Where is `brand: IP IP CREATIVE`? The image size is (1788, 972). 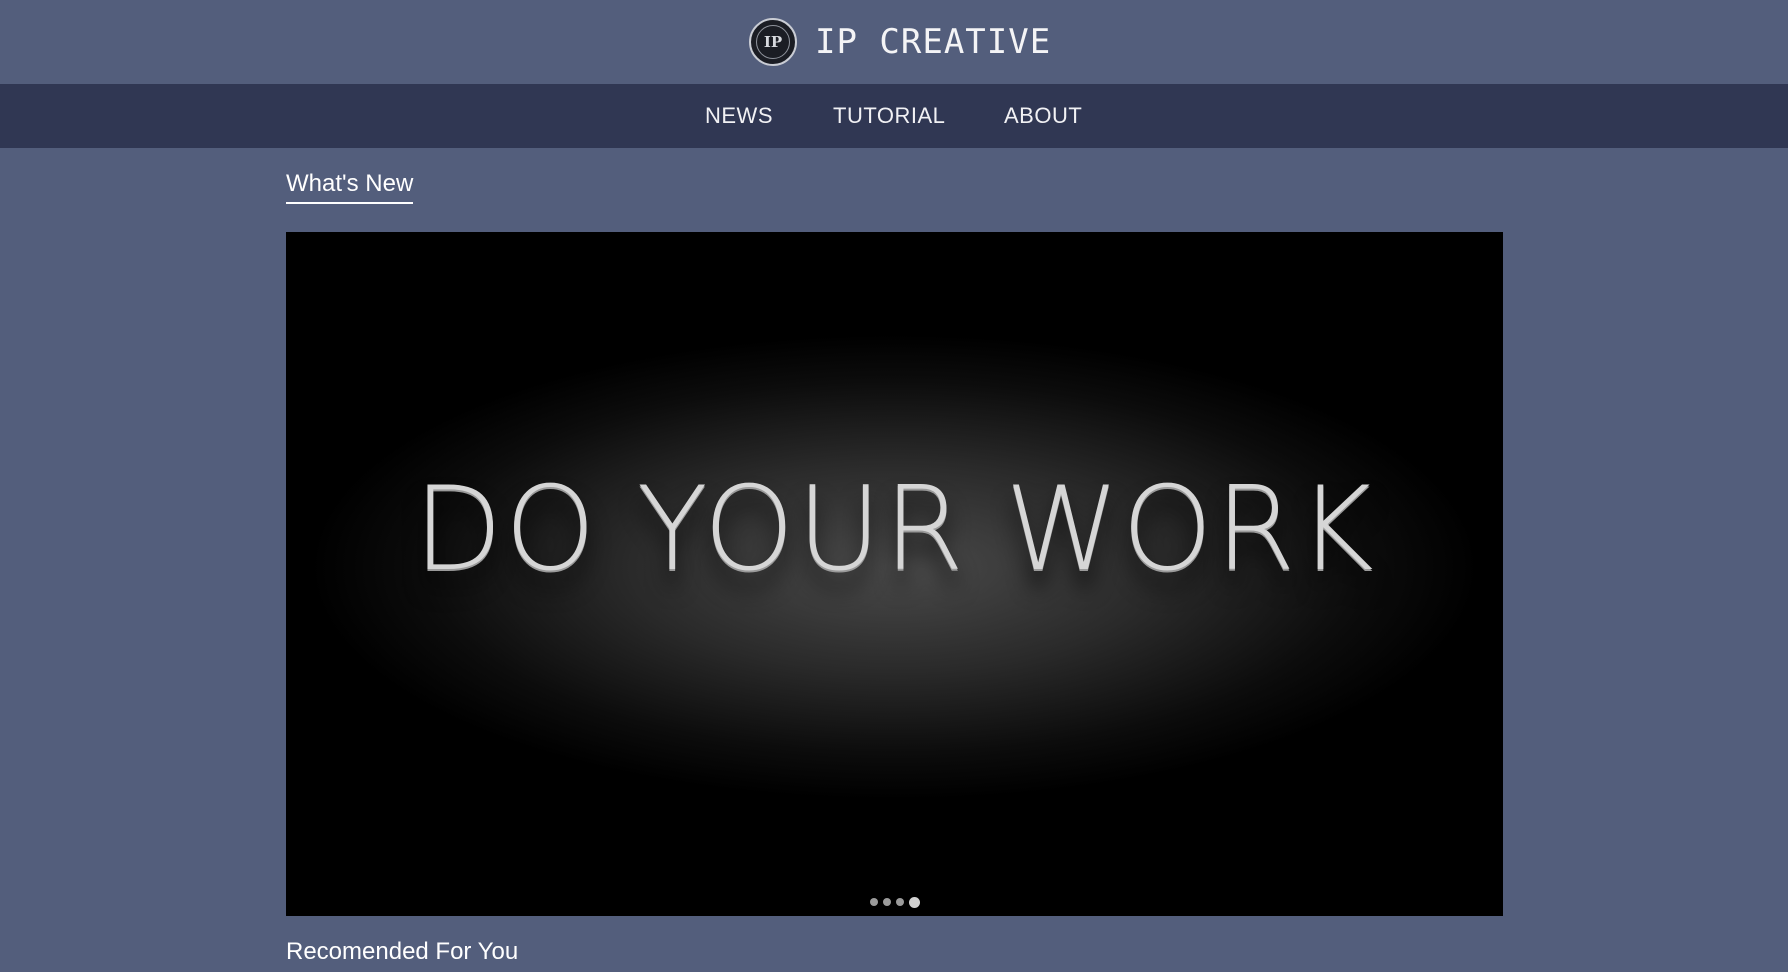 brand: IP IP CREATIVE is located at coordinates (900, 42).